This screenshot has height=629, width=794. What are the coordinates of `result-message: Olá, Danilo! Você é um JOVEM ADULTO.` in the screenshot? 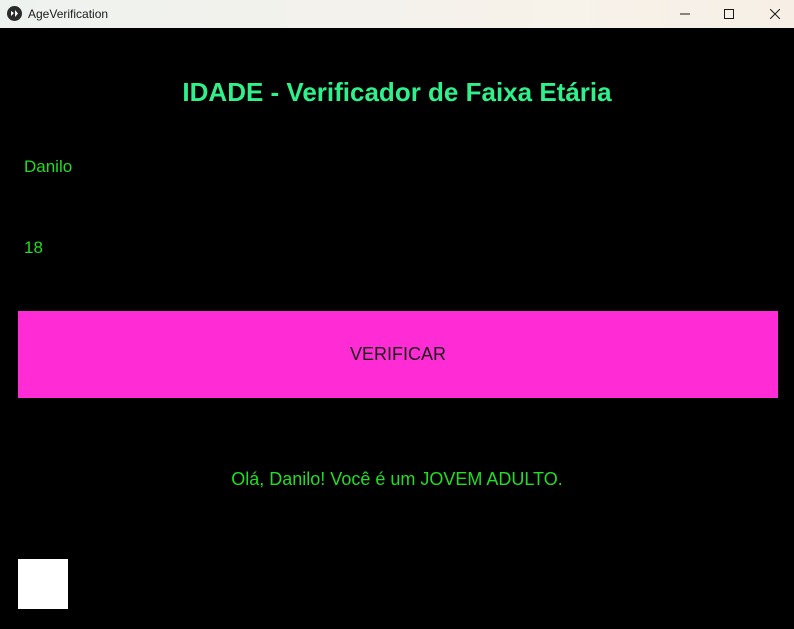 It's located at (397, 479).